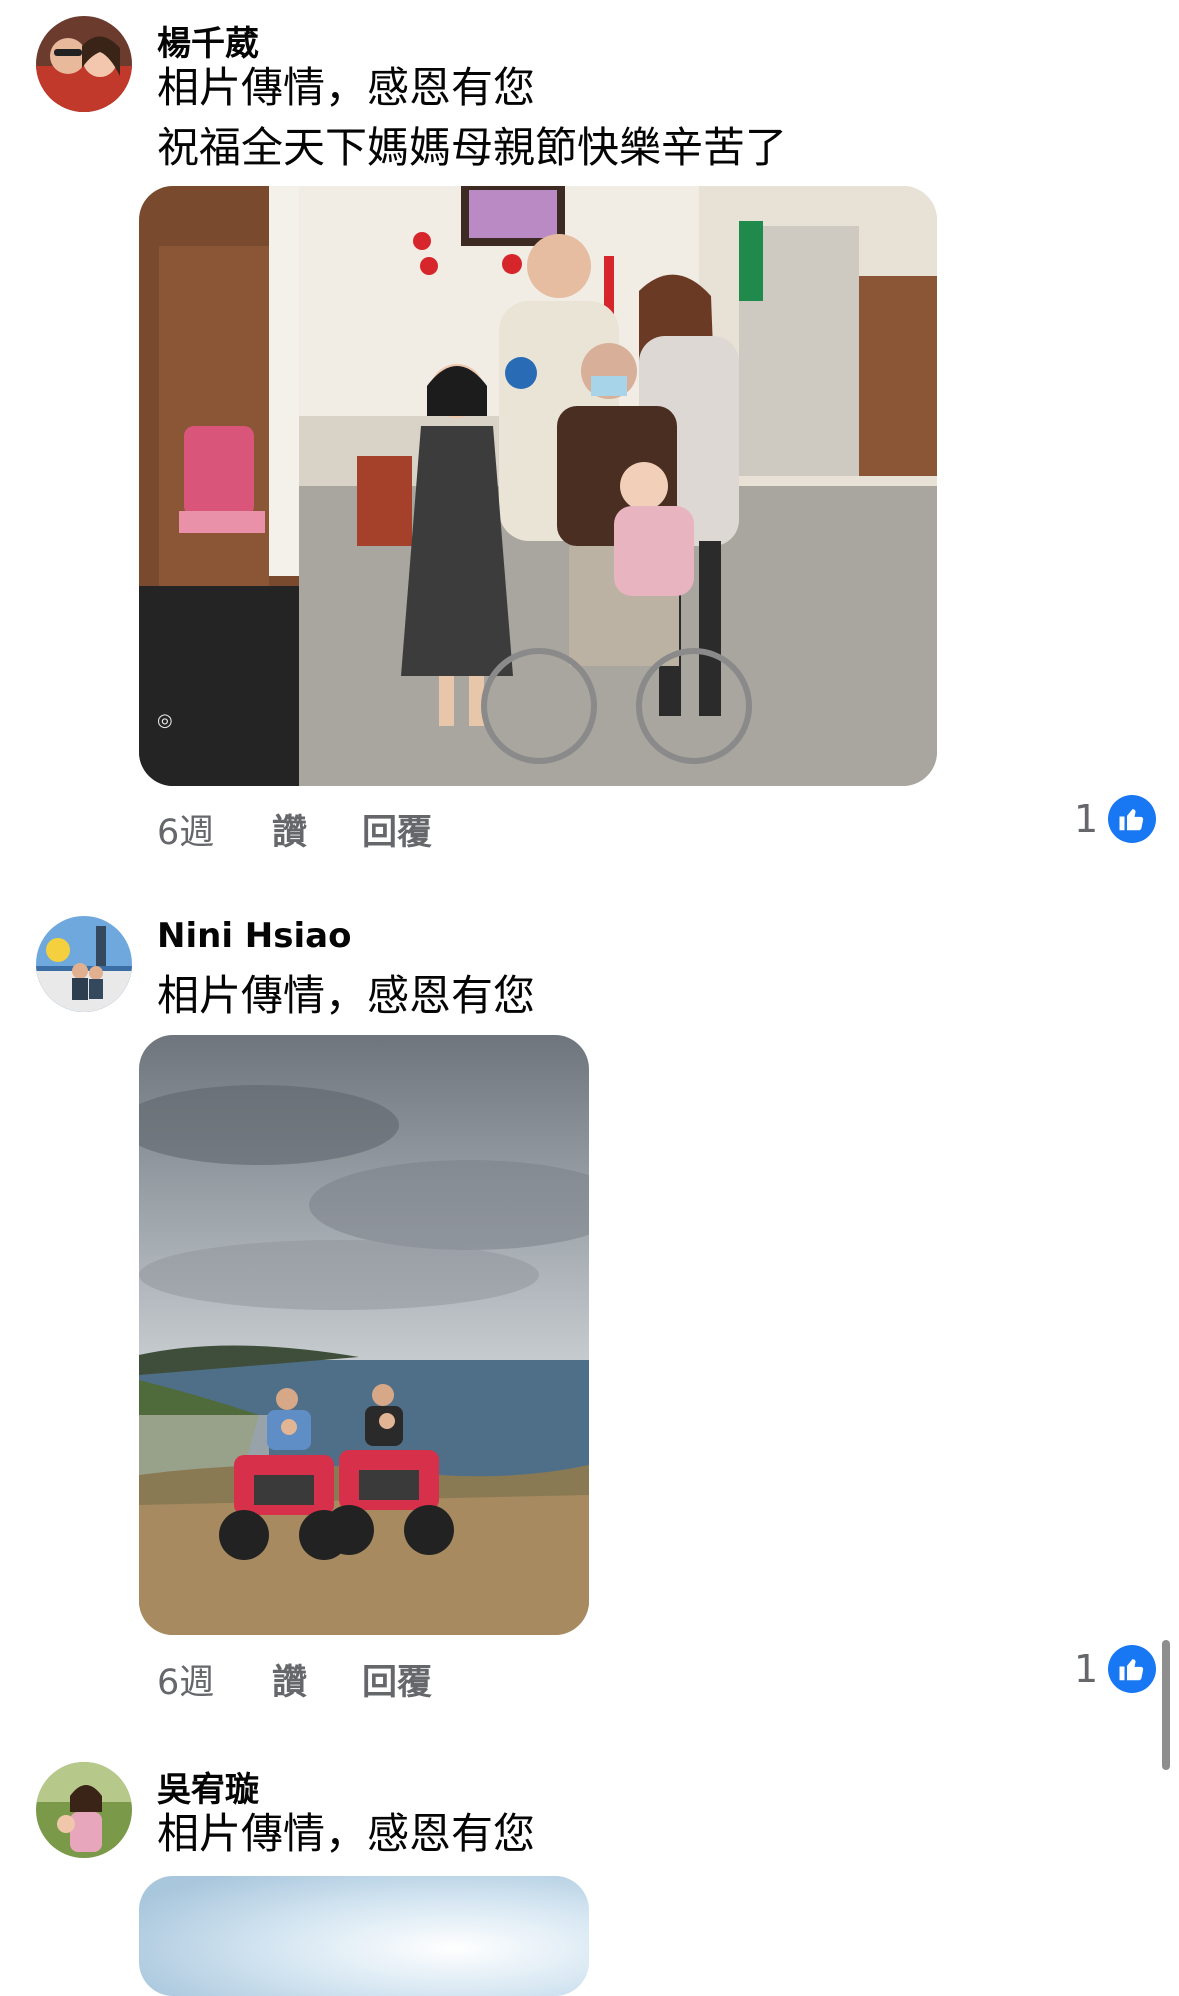 The height and width of the screenshot is (1996, 1179). What do you see at coordinates (254, 936) in the screenshot?
I see `comment-author: Nini Hsiao` at bounding box center [254, 936].